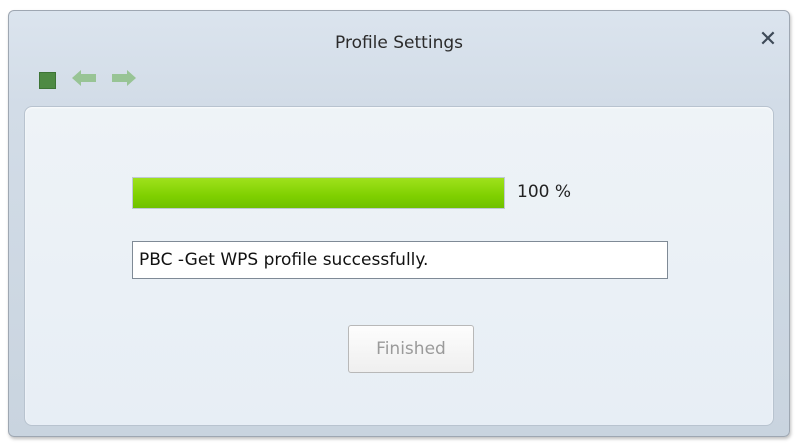 The height and width of the screenshot is (443, 799). I want to click on finished-button: Finished, so click(411, 349).